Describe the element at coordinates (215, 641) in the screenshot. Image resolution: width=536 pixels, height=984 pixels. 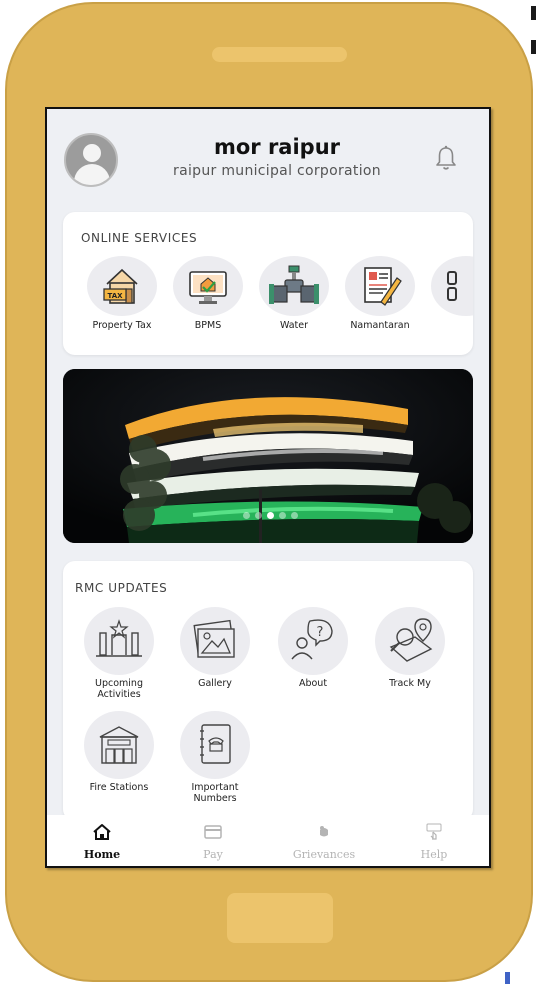
I see `gallery-icon` at that location.